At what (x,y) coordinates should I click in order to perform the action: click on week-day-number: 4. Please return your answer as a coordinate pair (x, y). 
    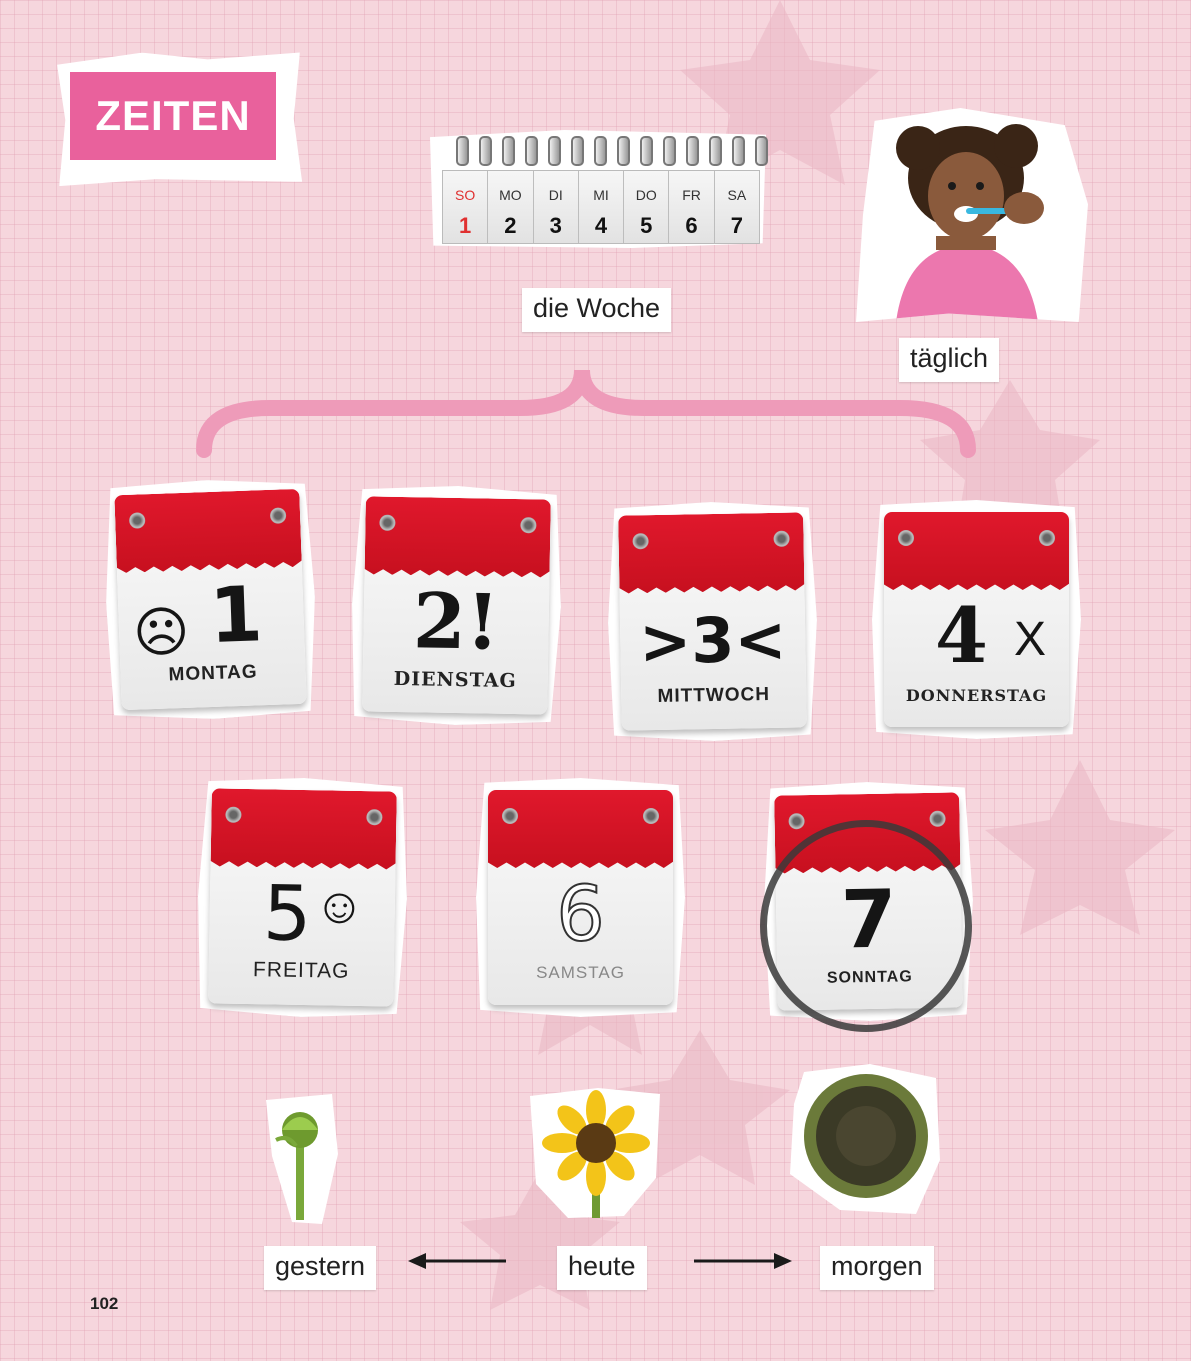
    Looking at the image, I should click on (601, 225).